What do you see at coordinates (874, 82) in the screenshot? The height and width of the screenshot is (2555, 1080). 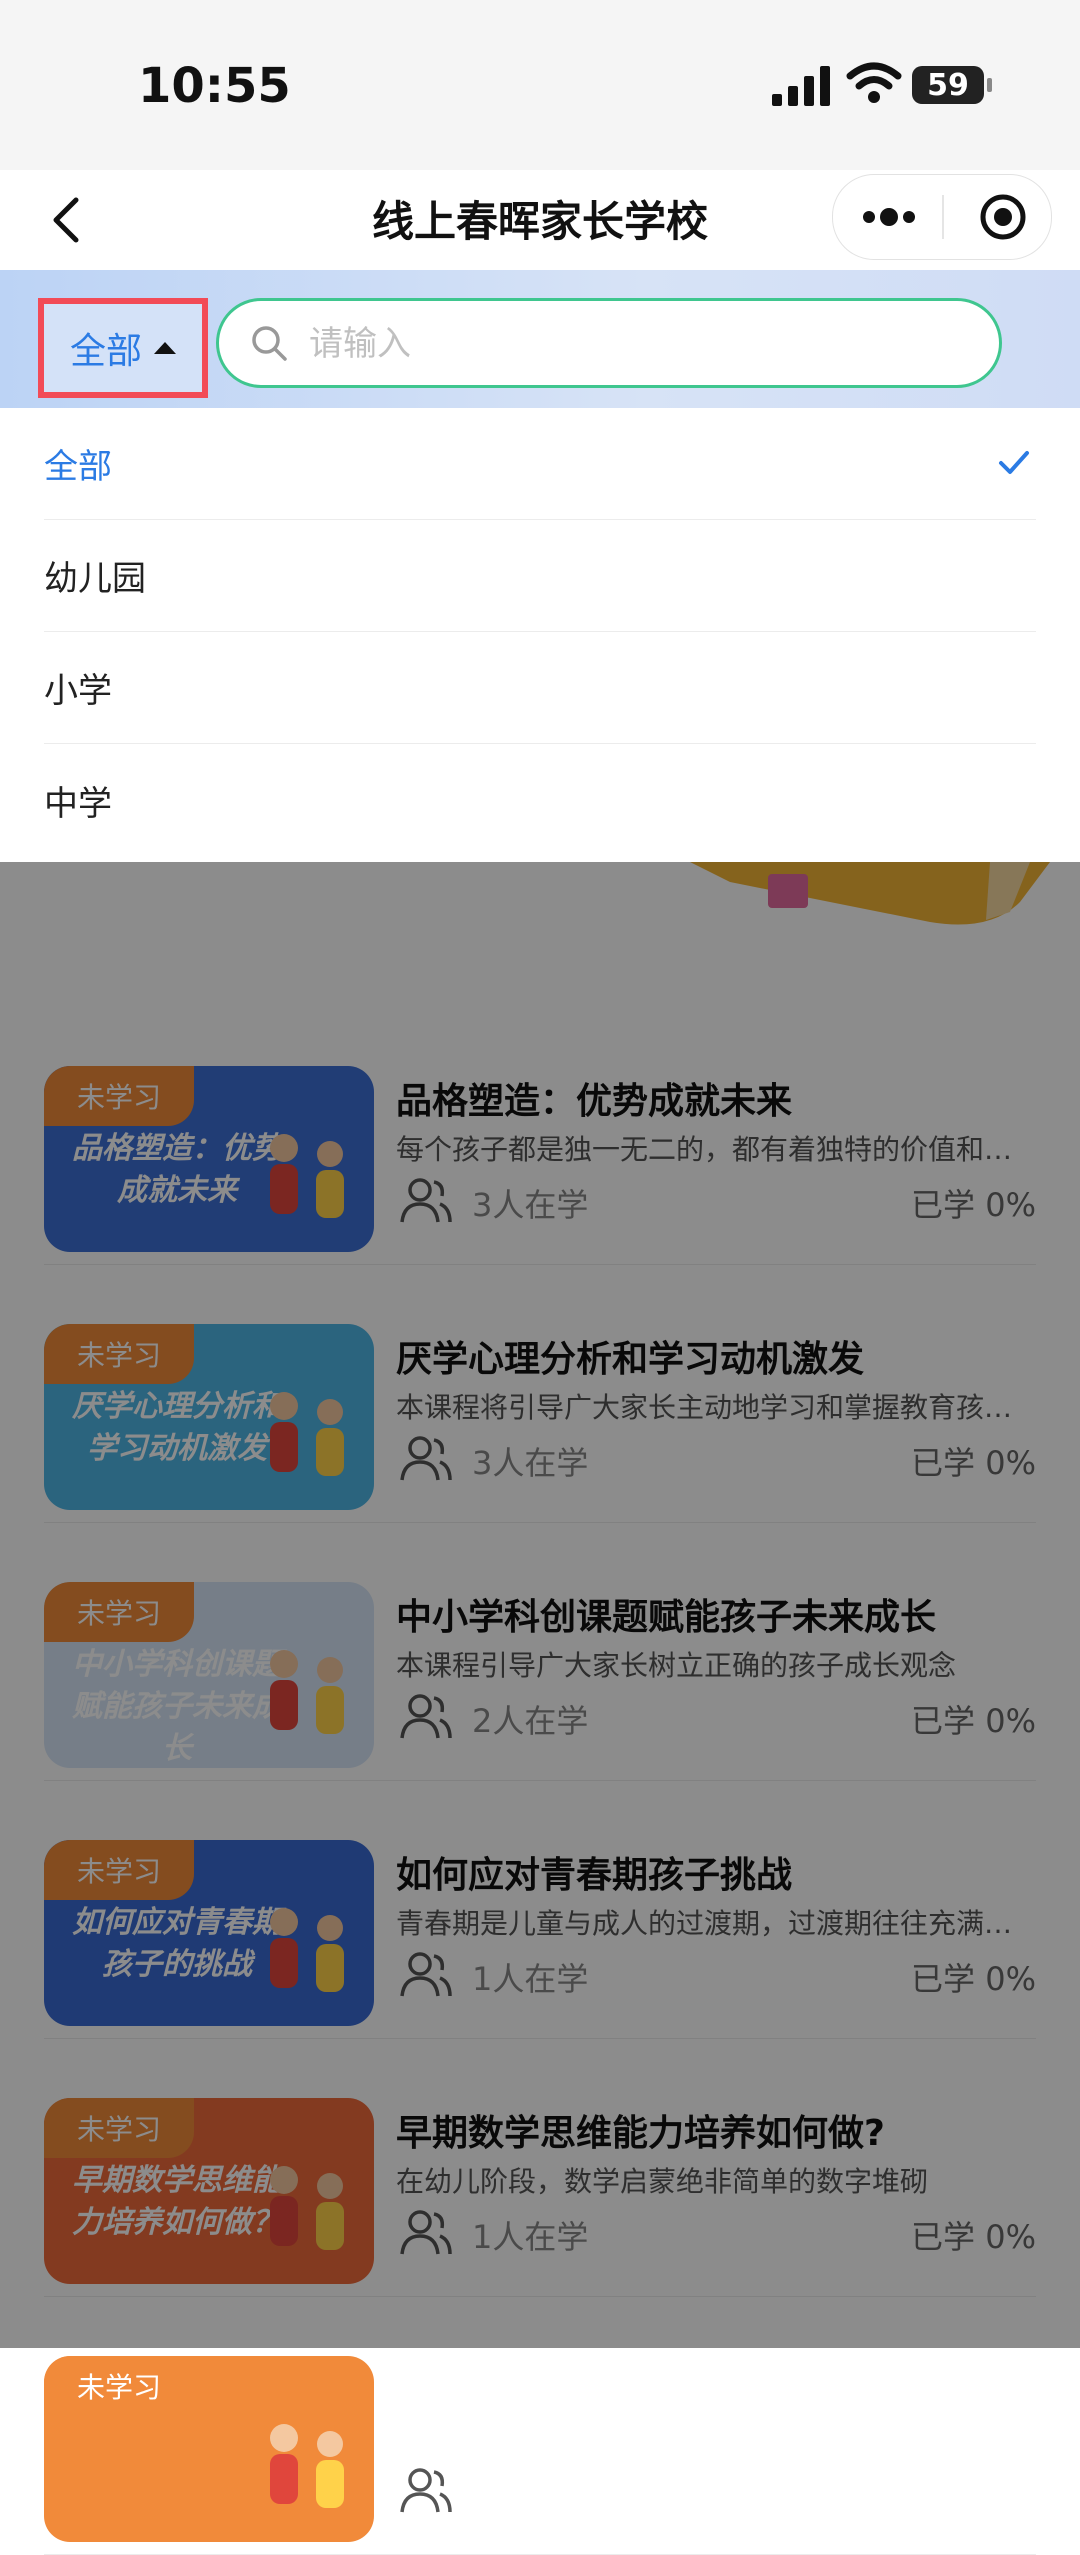 I see `wifi-icon` at bounding box center [874, 82].